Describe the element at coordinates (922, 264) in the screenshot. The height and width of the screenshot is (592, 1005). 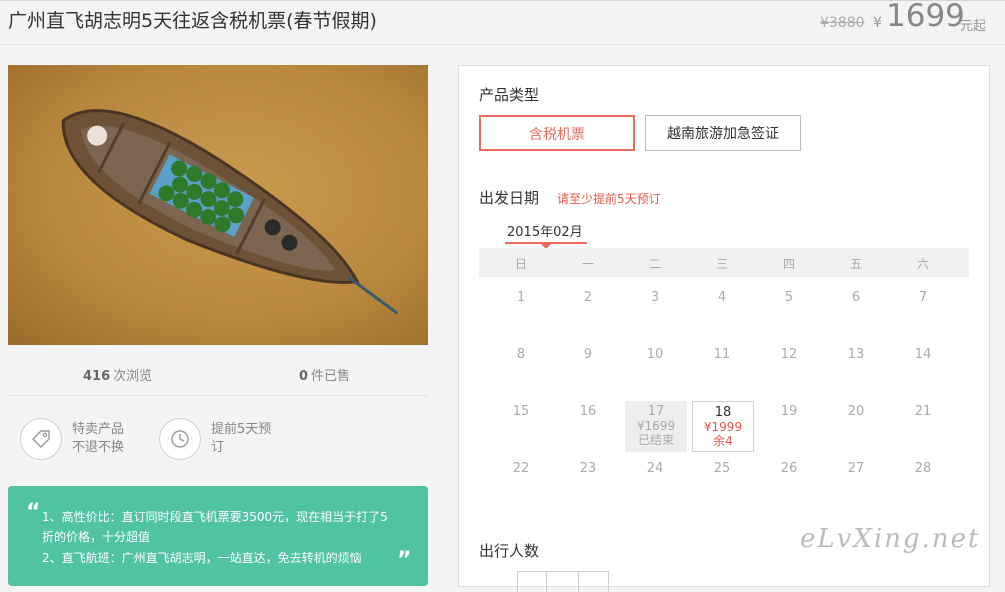
I see `weekday-sat: 六` at that location.